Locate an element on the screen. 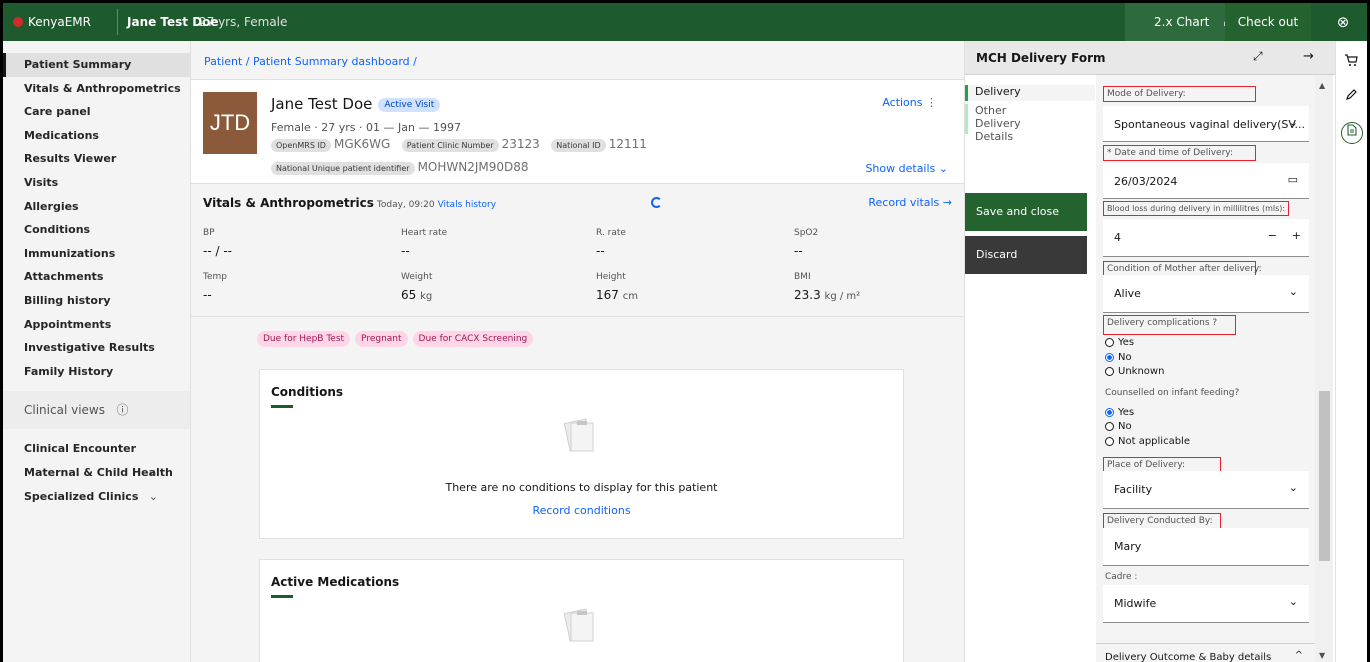  record-conditions-text: Record conditions is located at coordinates (581, 510).